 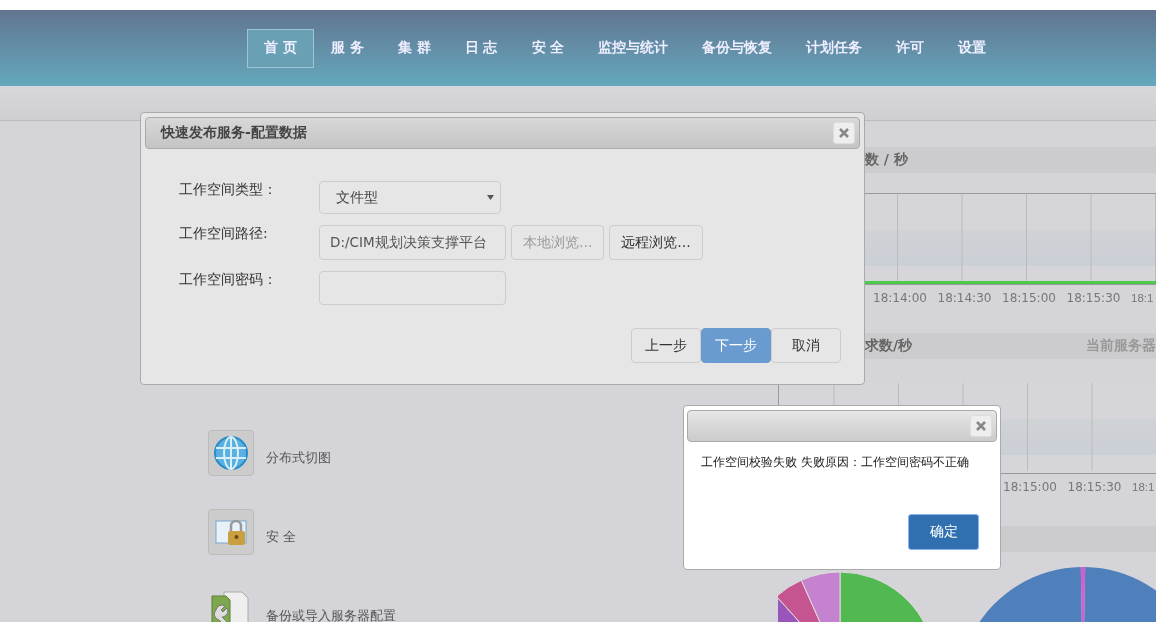 What do you see at coordinates (281, 532) in the screenshot?
I see `feature-link: 安 全` at bounding box center [281, 532].